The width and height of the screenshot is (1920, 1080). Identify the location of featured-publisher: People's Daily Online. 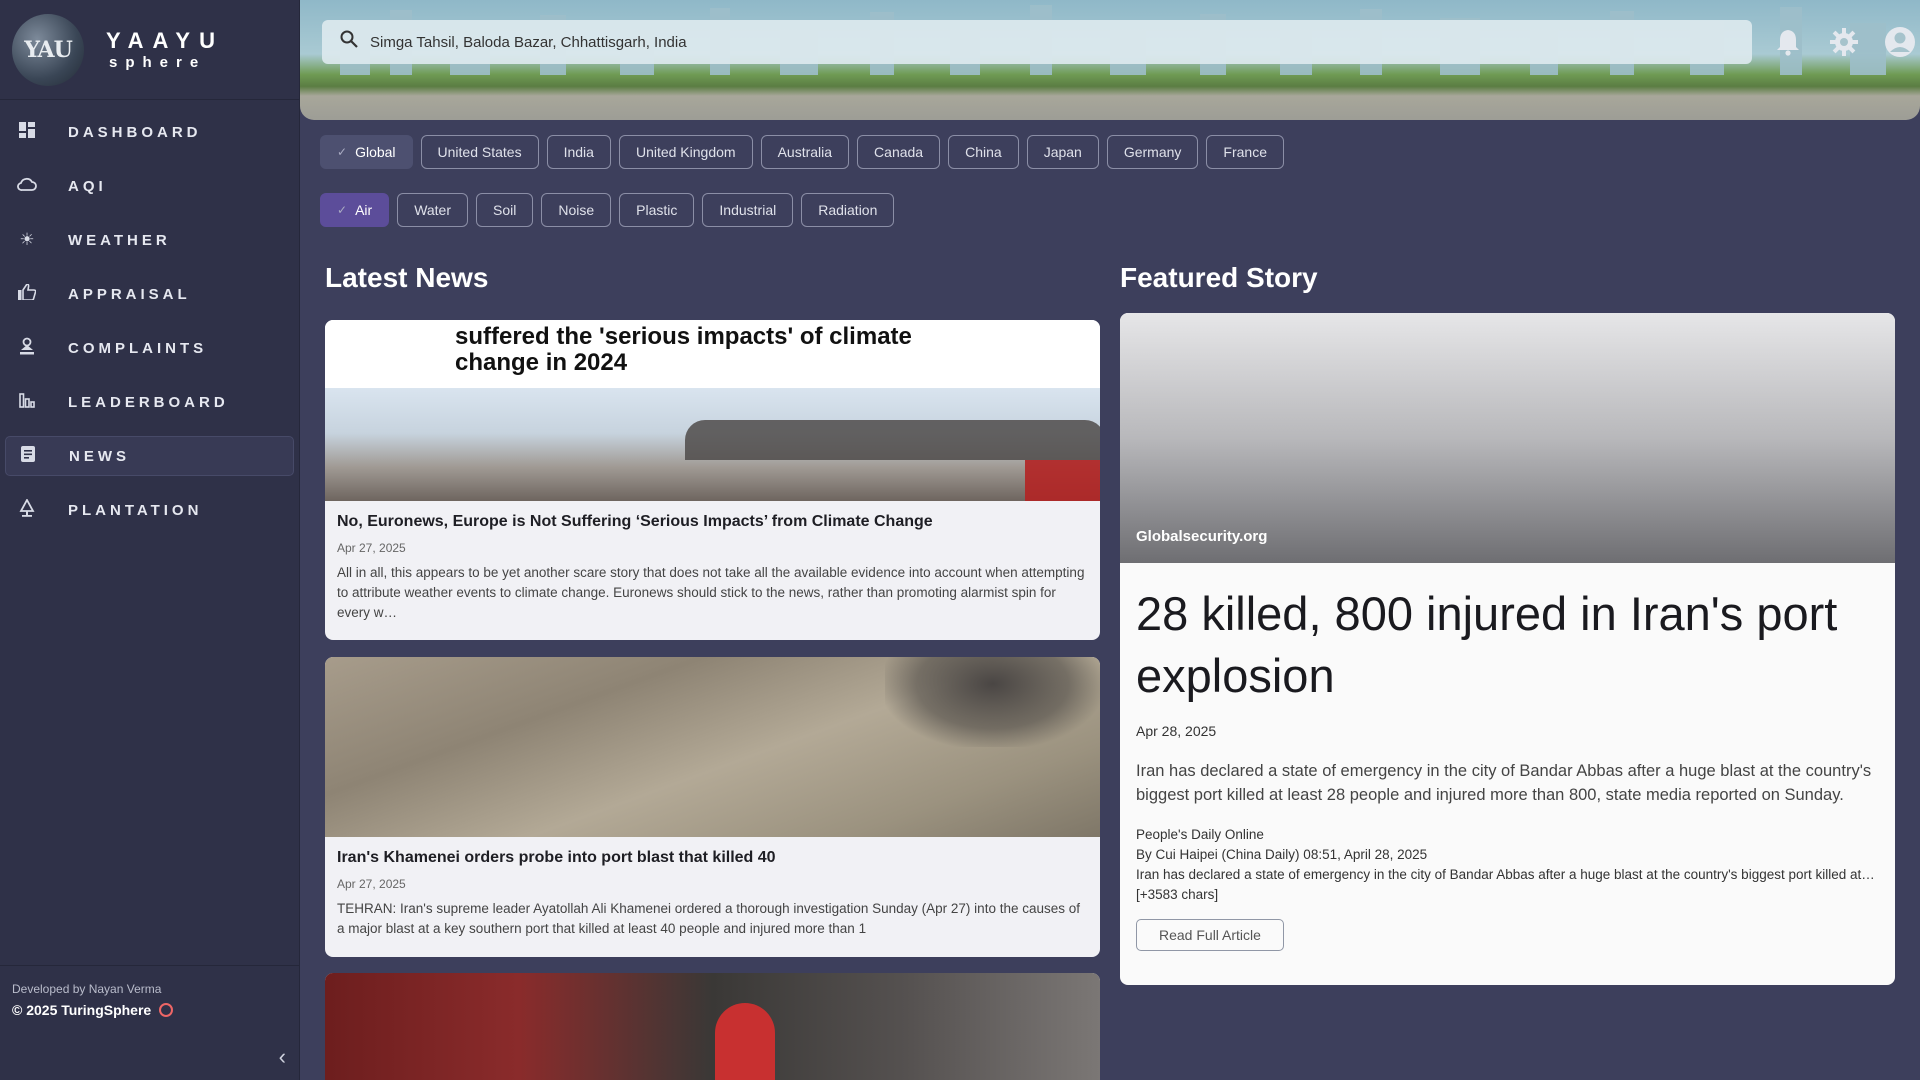
(1200, 834).